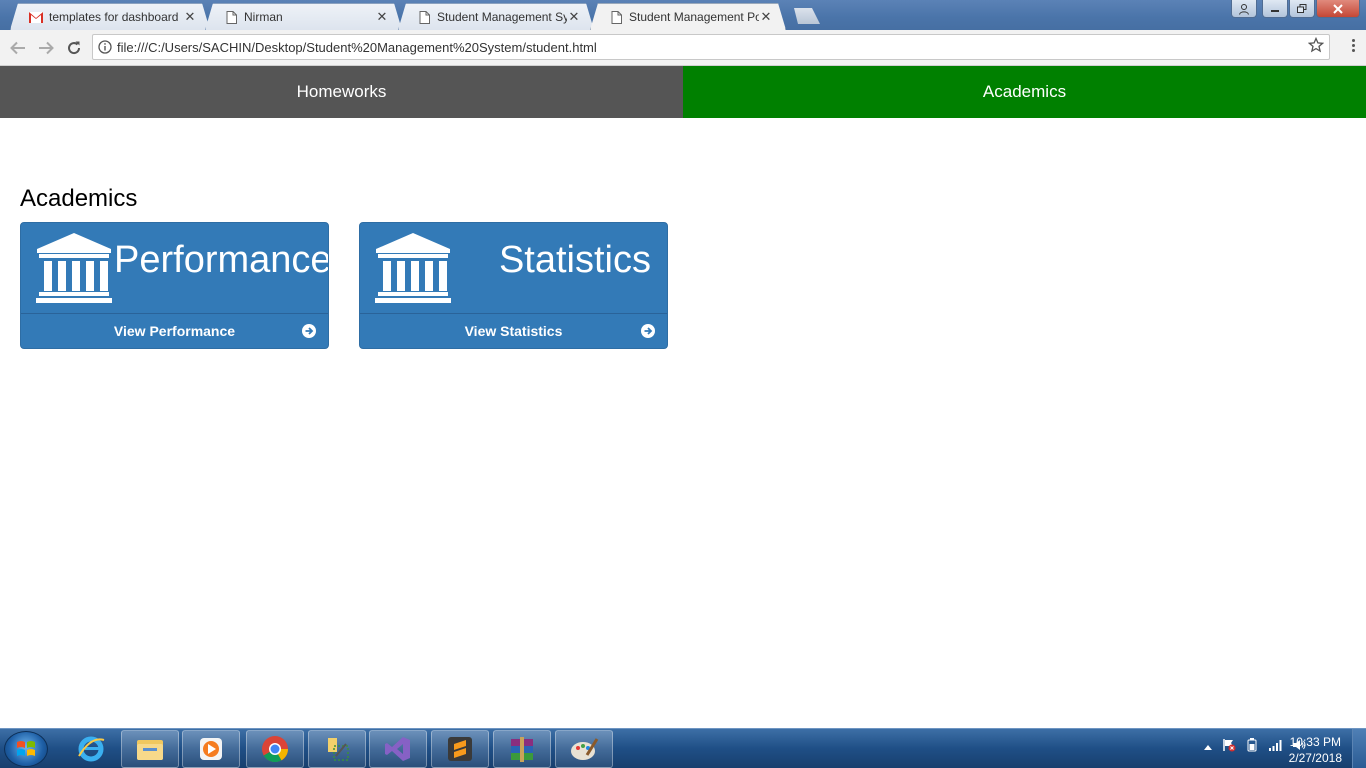 This screenshot has width=1366, height=768. What do you see at coordinates (1315, 758) in the screenshot?
I see `clock-date: 2/27/2018` at bounding box center [1315, 758].